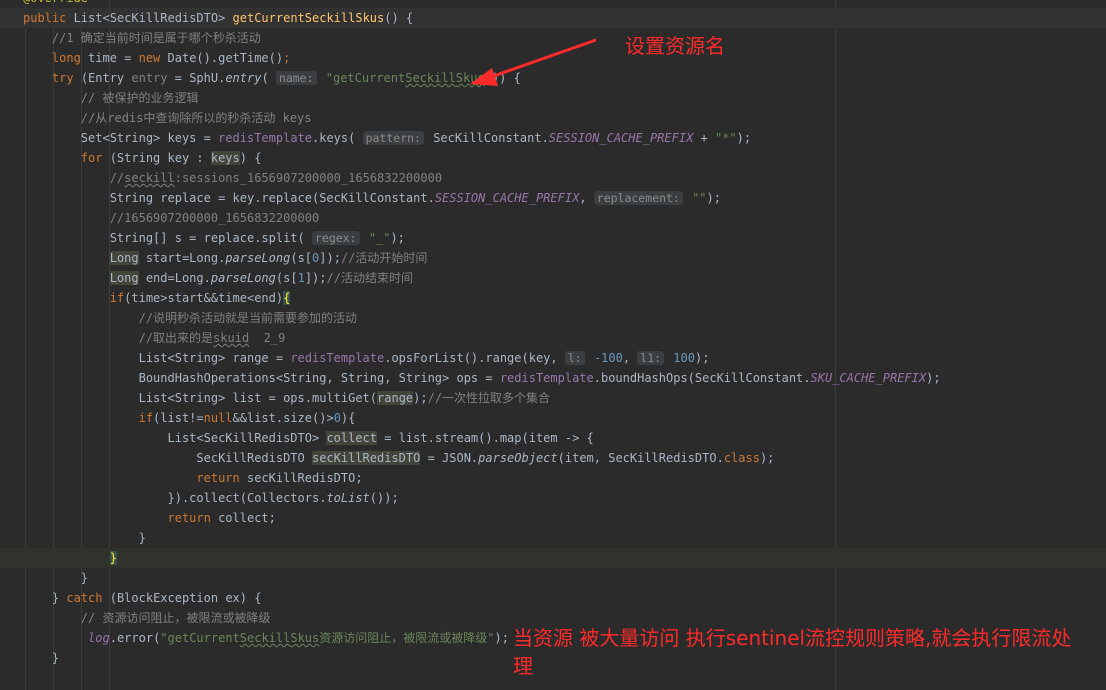 This screenshot has width=1106, height=690. I want to click on code-token: "*", so click(725, 138).